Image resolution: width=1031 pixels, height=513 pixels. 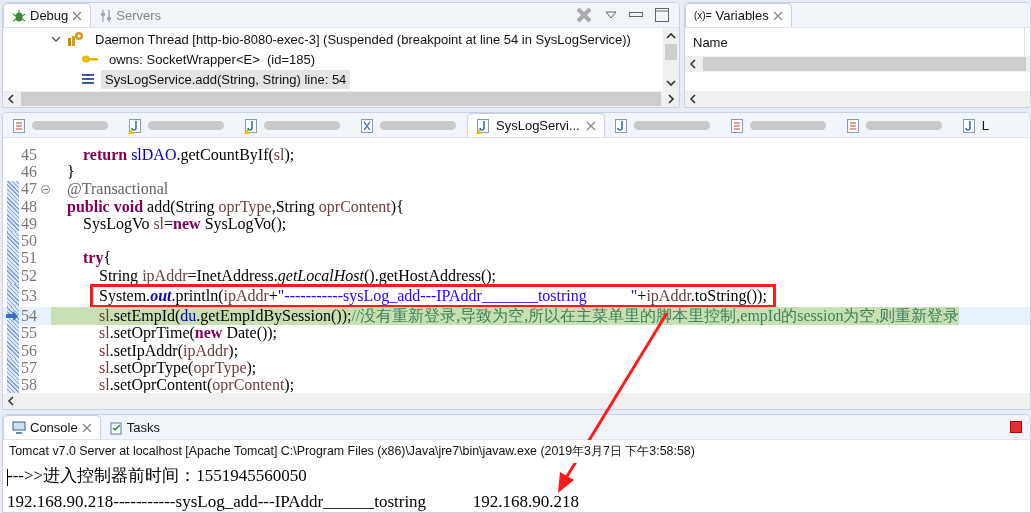 I want to click on stop-icon, so click(x=1016, y=427).